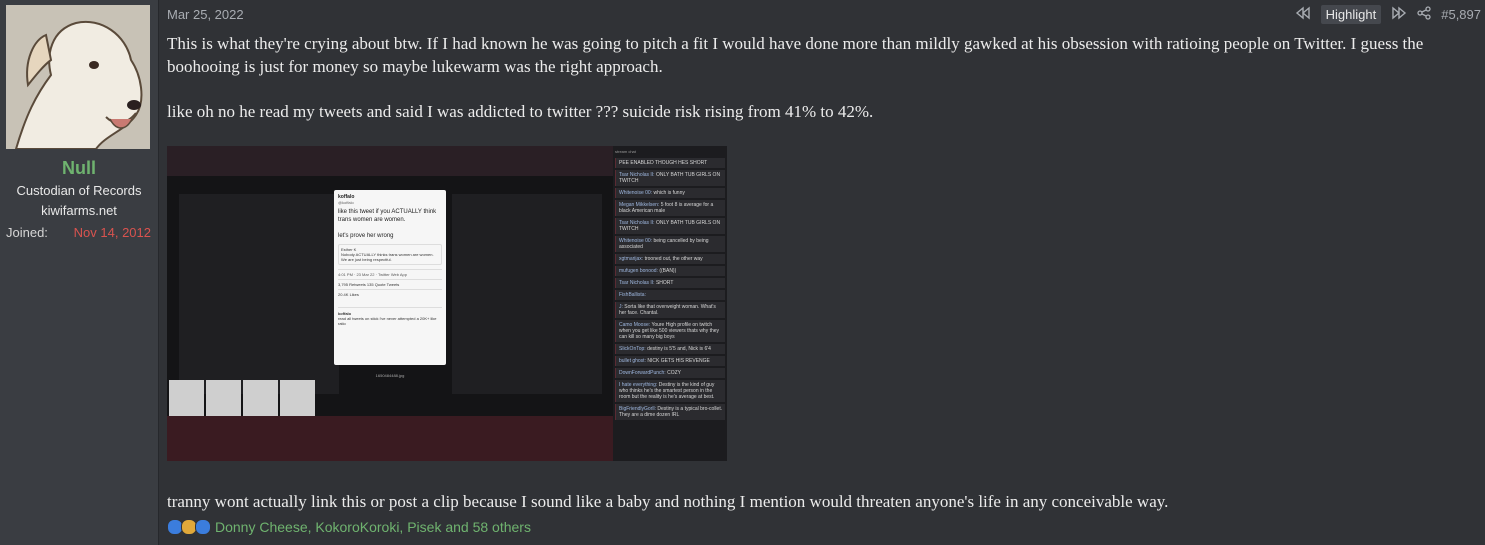  I want to click on rewind-icon, so click(1303, 15).